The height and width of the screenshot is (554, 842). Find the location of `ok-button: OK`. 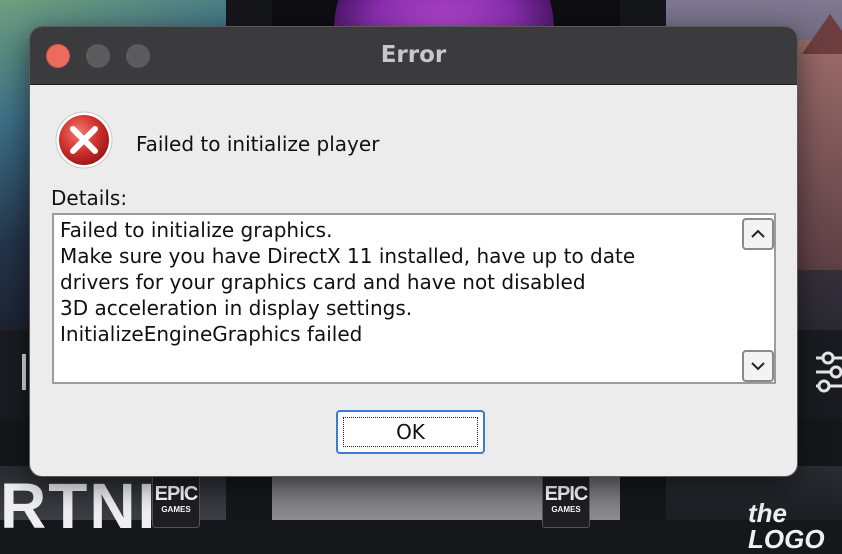

ok-button: OK is located at coordinates (410, 432).